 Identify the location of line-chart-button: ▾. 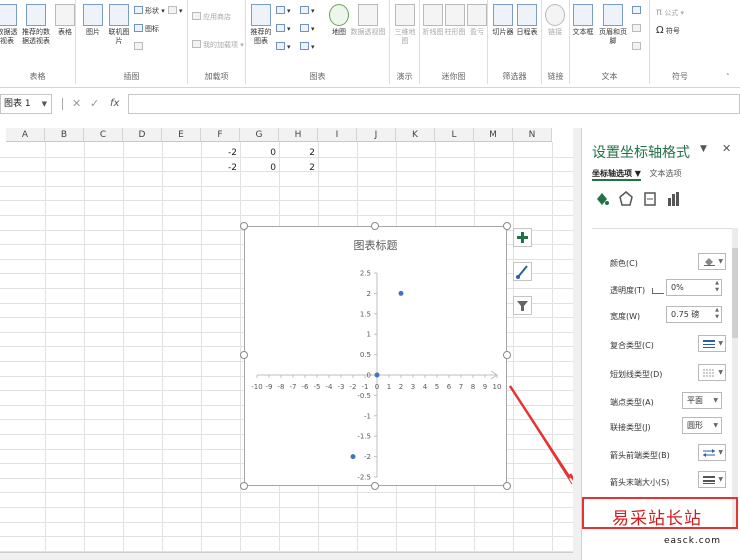
(307, 11).